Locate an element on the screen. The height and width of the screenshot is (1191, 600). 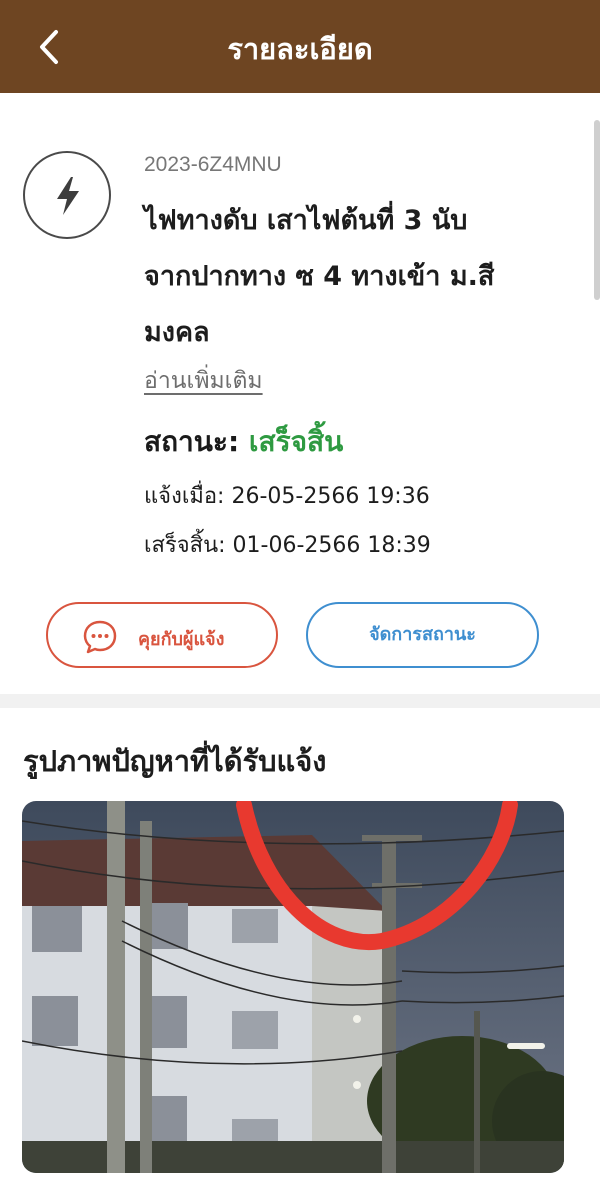
page-title: รายละเอียด is located at coordinates (300, 49).